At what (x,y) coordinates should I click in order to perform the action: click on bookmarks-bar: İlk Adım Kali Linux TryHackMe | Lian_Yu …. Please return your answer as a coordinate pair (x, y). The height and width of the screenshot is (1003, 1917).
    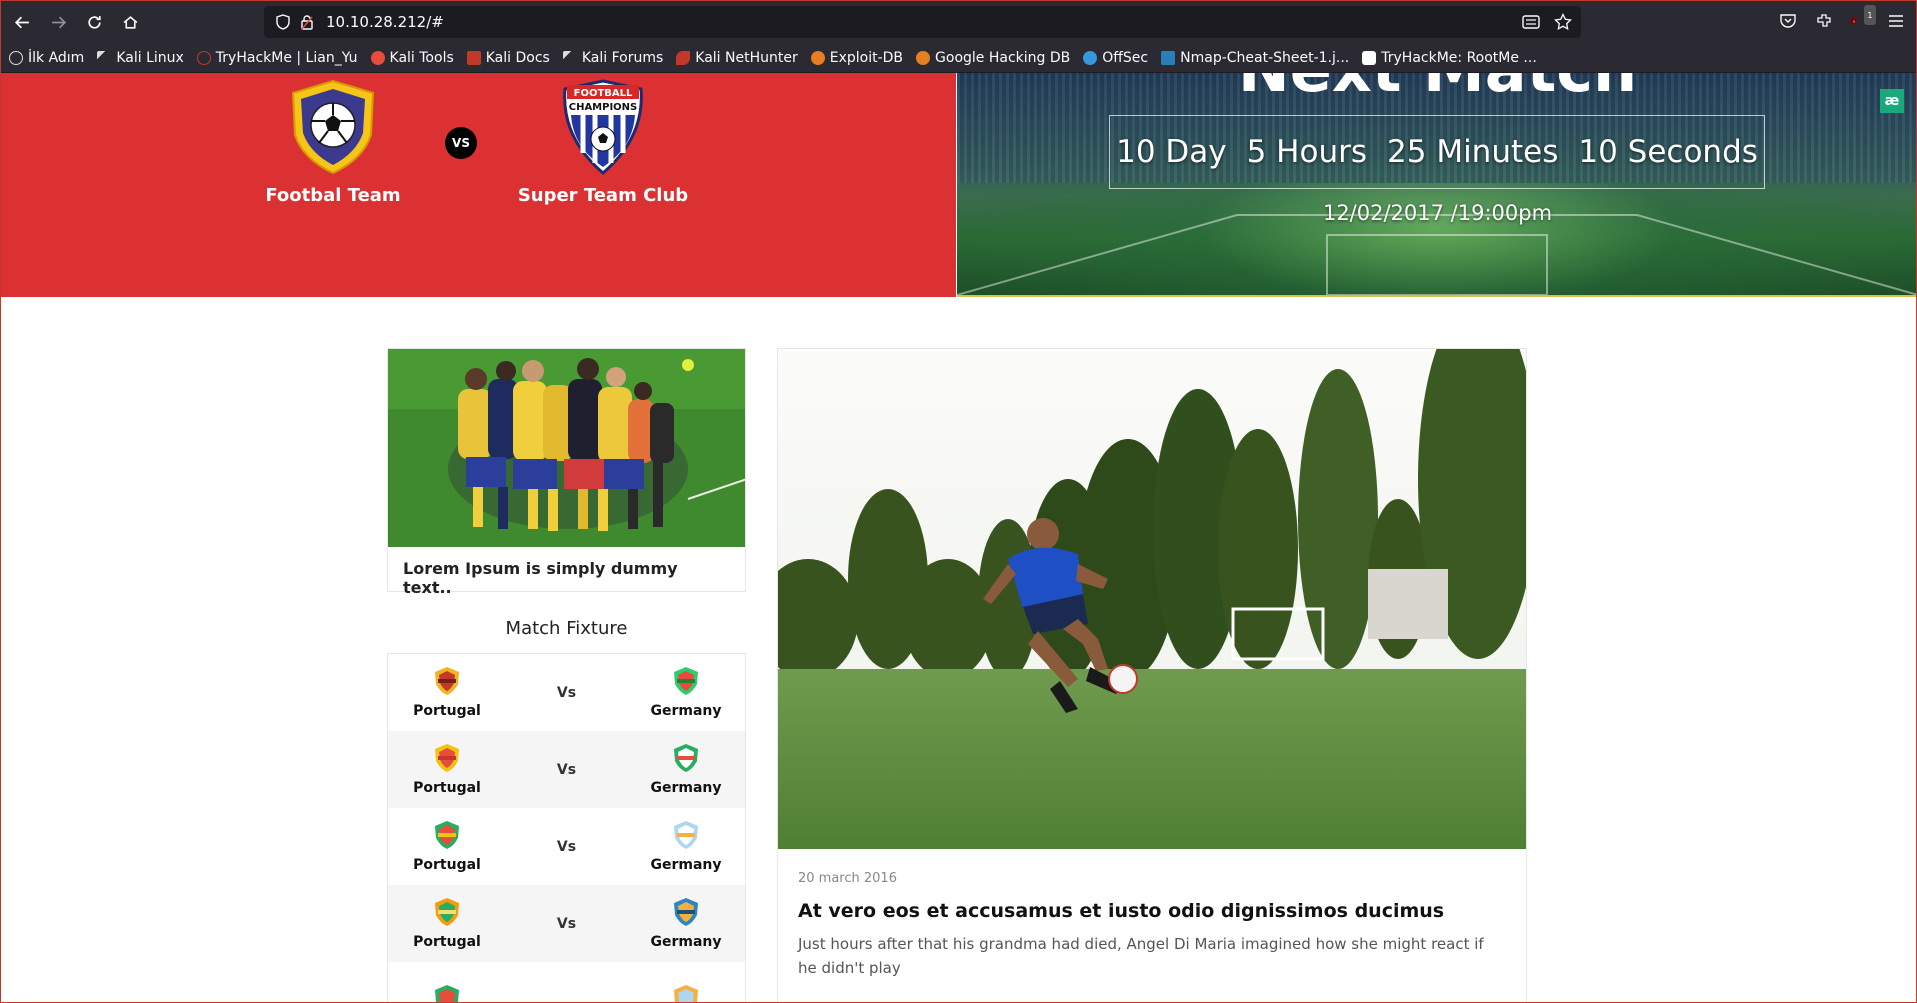
    Looking at the image, I should click on (958, 58).